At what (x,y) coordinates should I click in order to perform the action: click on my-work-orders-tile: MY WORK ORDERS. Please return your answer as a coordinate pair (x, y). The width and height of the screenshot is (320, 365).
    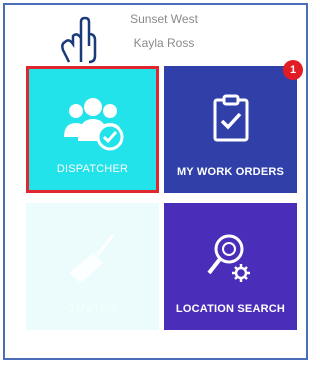
    Looking at the image, I should click on (230, 129).